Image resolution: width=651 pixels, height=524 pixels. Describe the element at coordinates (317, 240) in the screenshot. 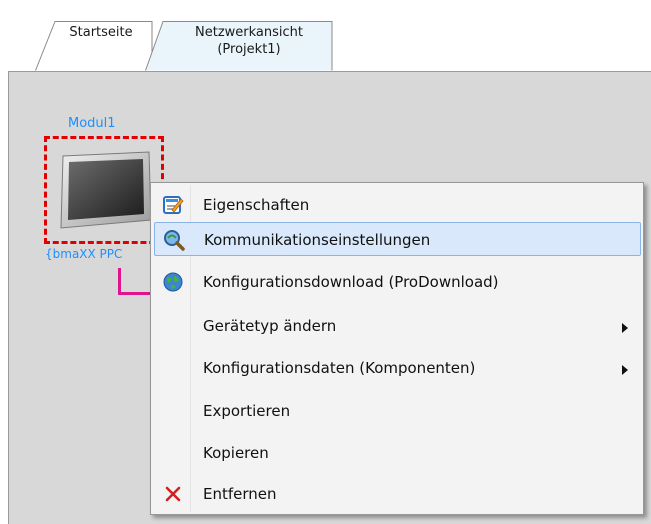

I see `menu-item-label: Kommunikationseinstellungen` at that location.